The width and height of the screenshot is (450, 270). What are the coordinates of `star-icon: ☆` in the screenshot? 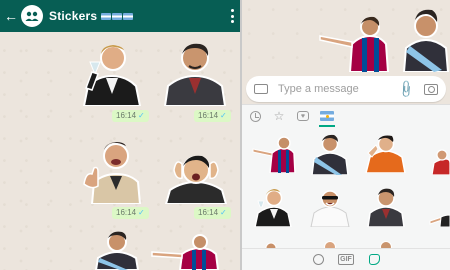 It's located at (279, 116).